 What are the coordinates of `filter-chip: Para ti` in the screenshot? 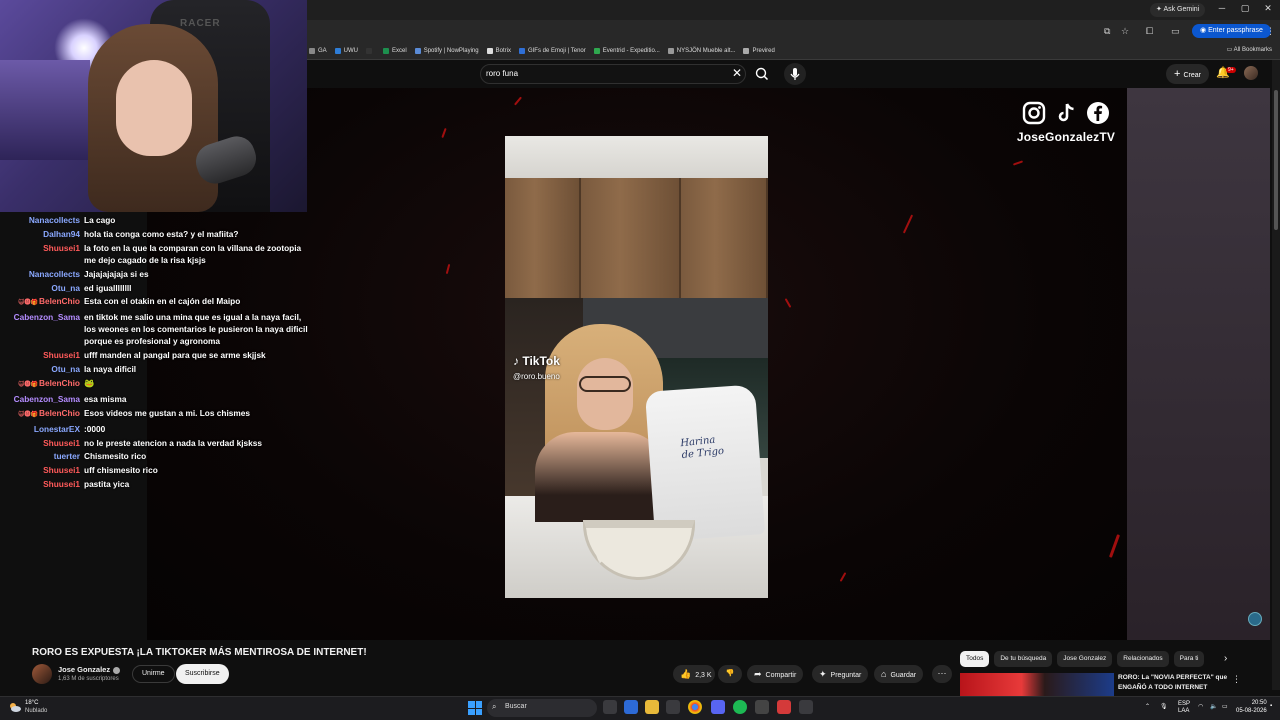 It's located at (1189, 659).